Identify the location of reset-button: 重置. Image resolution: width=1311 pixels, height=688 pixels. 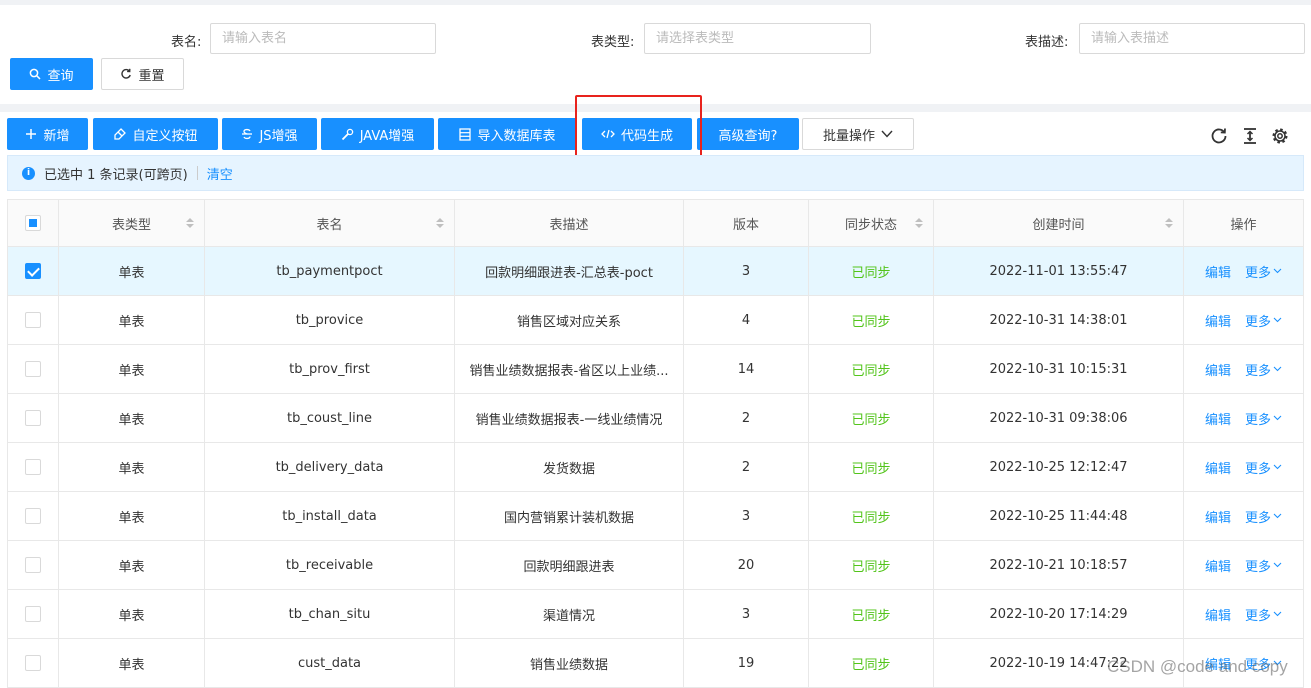
(142, 74).